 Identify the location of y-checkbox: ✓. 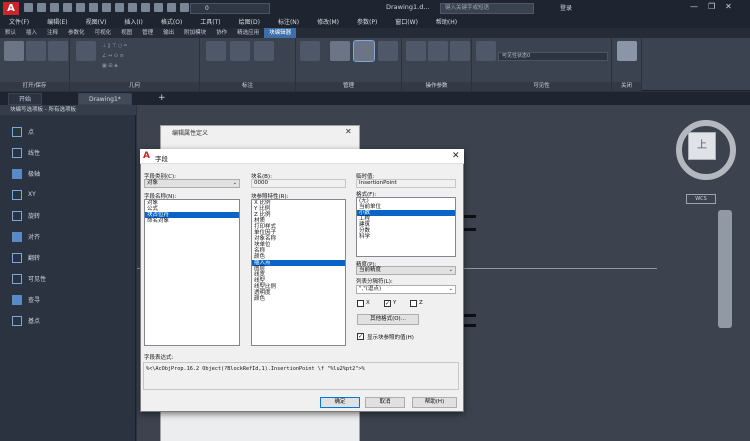
(387, 303).